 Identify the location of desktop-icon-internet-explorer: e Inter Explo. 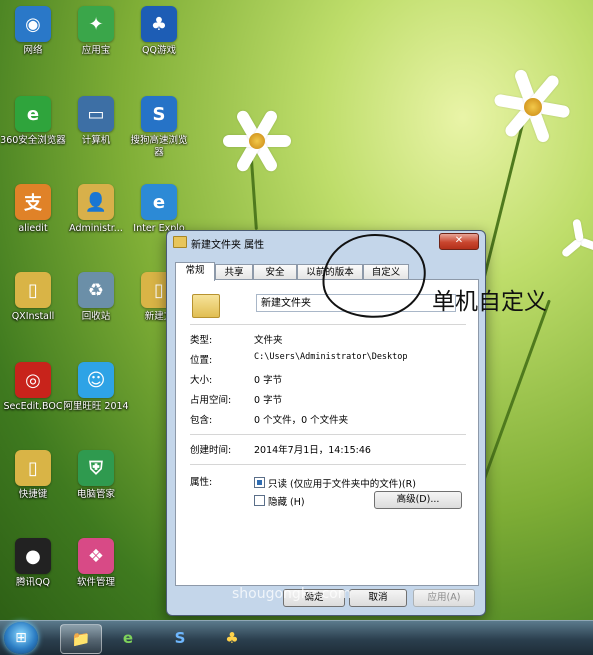
(159, 209).